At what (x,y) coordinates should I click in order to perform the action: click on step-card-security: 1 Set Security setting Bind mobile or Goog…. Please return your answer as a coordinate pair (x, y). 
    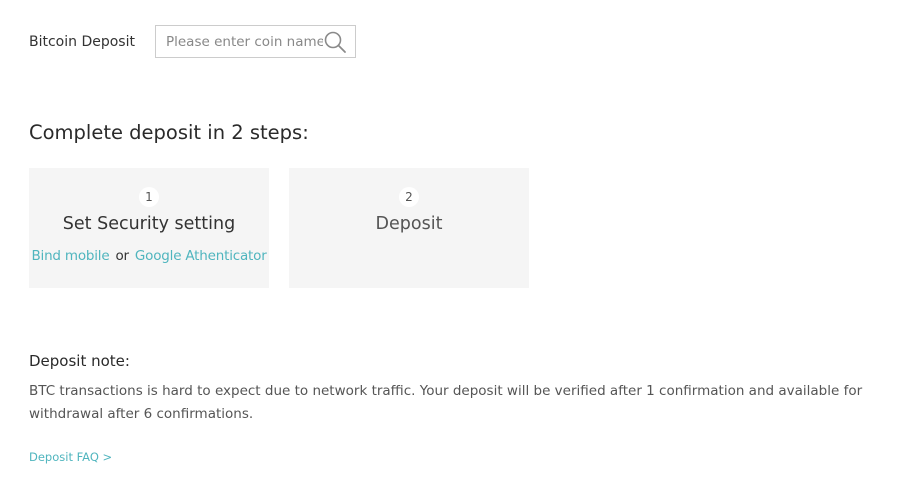
    Looking at the image, I should click on (149, 228).